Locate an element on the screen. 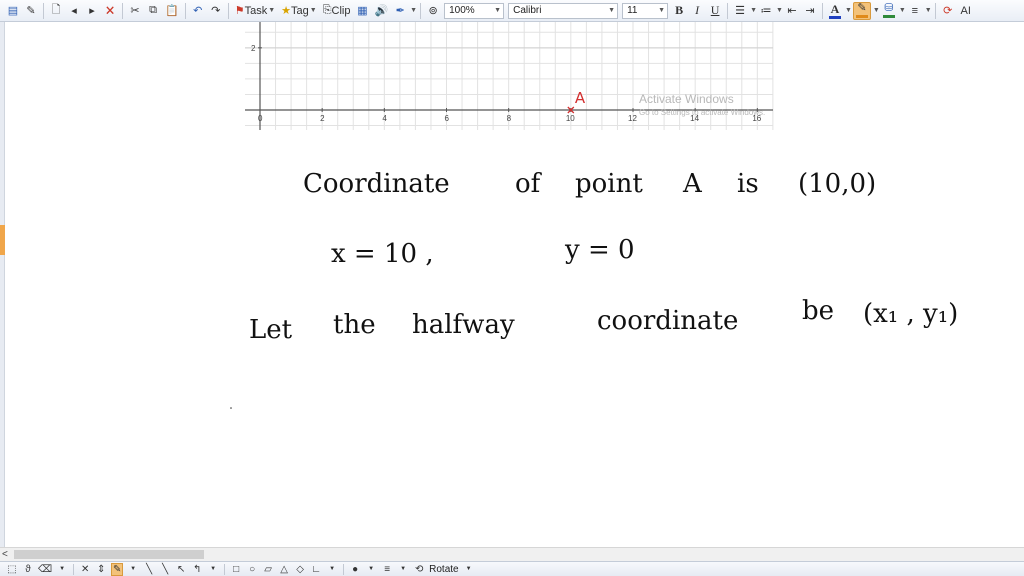  rectangle-icon: □ is located at coordinates (236, 569).